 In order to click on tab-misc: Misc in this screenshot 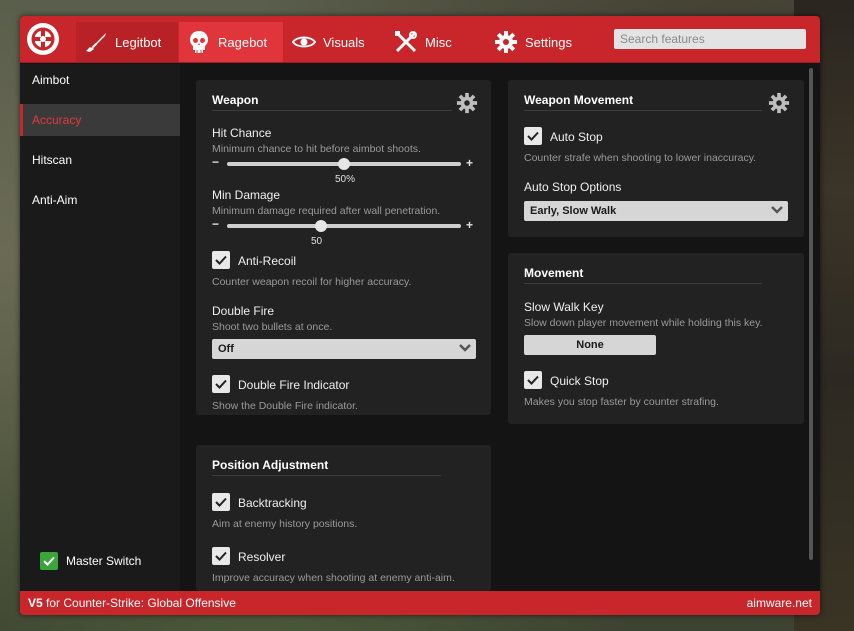, I will do `click(432, 42)`.